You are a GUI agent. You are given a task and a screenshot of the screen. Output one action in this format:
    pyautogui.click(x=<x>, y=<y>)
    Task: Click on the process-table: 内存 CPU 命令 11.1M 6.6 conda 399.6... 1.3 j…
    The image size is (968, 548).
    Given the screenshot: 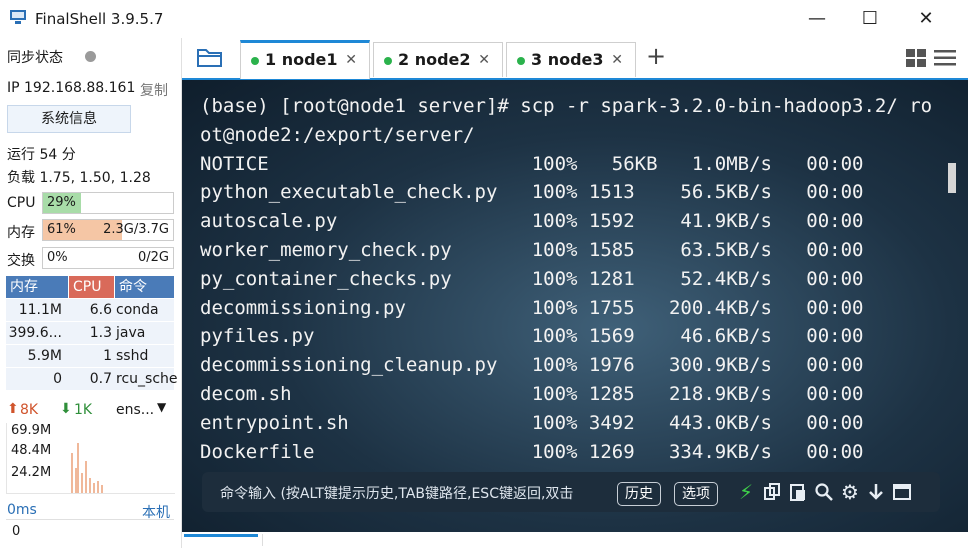 What is the action you would take?
    pyautogui.click(x=92, y=333)
    